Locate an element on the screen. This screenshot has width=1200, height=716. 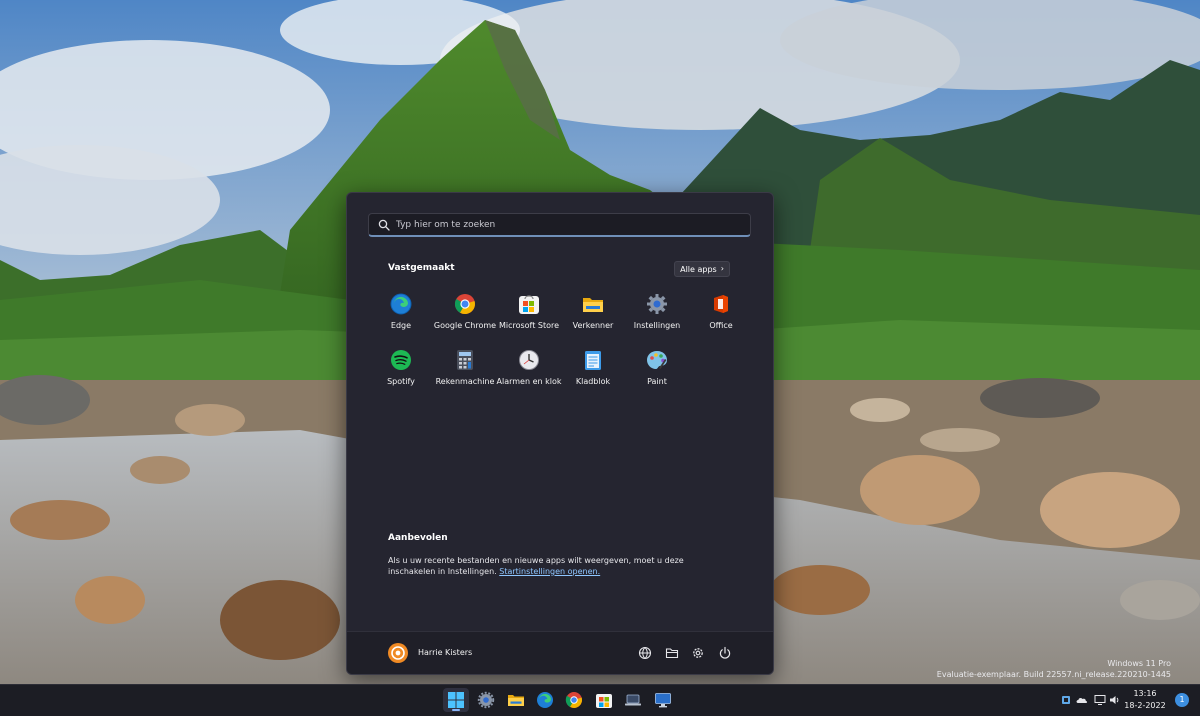
app-label: Edge is located at coordinates (401, 325).